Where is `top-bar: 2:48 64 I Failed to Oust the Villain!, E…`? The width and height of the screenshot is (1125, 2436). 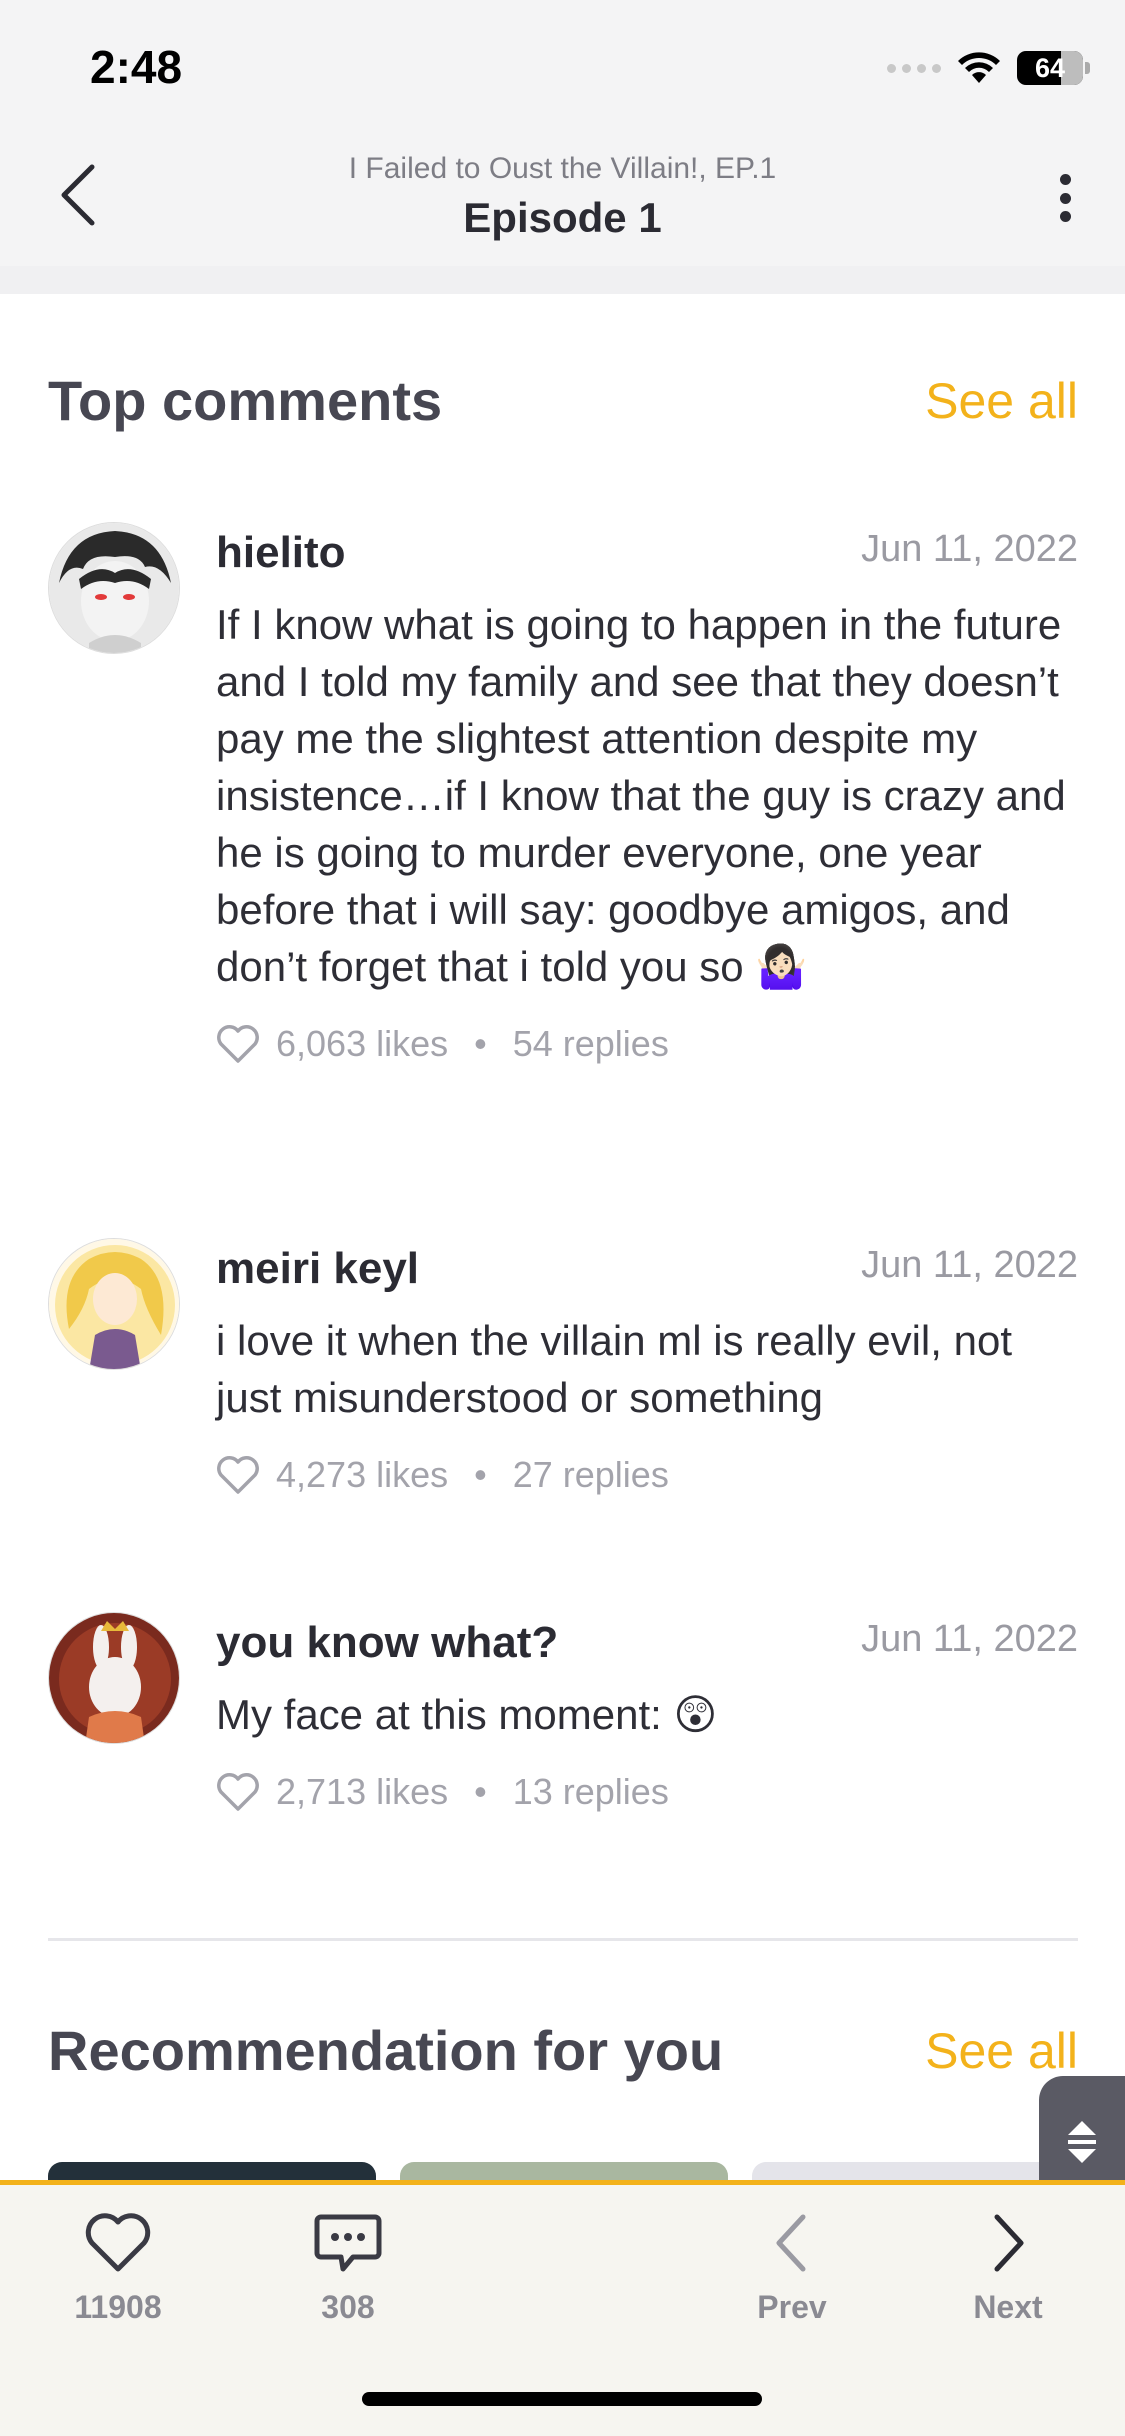
top-bar: 2:48 64 I Failed to Oust the Villain!, E… is located at coordinates (562, 133).